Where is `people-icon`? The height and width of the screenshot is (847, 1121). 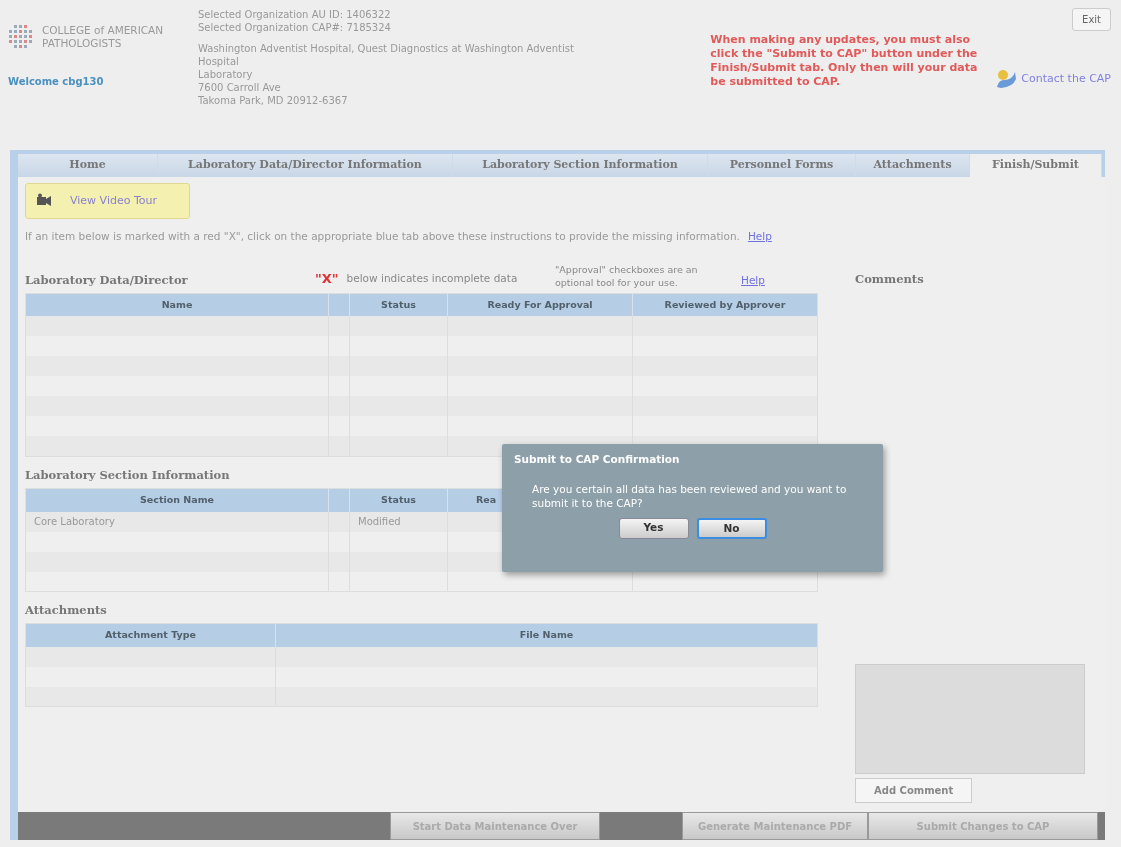
people-icon is located at coordinates (1006, 79).